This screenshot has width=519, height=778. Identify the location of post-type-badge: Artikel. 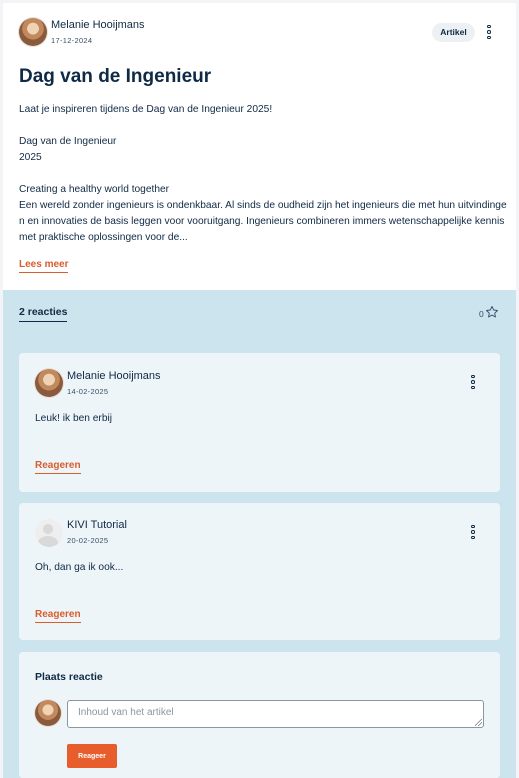
(453, 32).